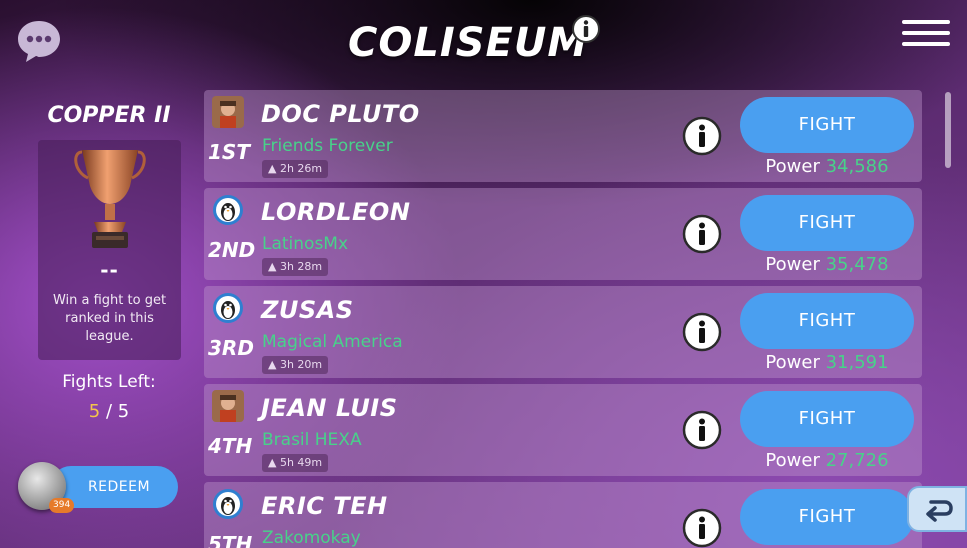 This screenshot has height=548, width=967. What do you see at coordinates (295, 169) in the screenshot?
I see `opponent-timer: ▲ 2h 26m` at bounding box center [295, 169].